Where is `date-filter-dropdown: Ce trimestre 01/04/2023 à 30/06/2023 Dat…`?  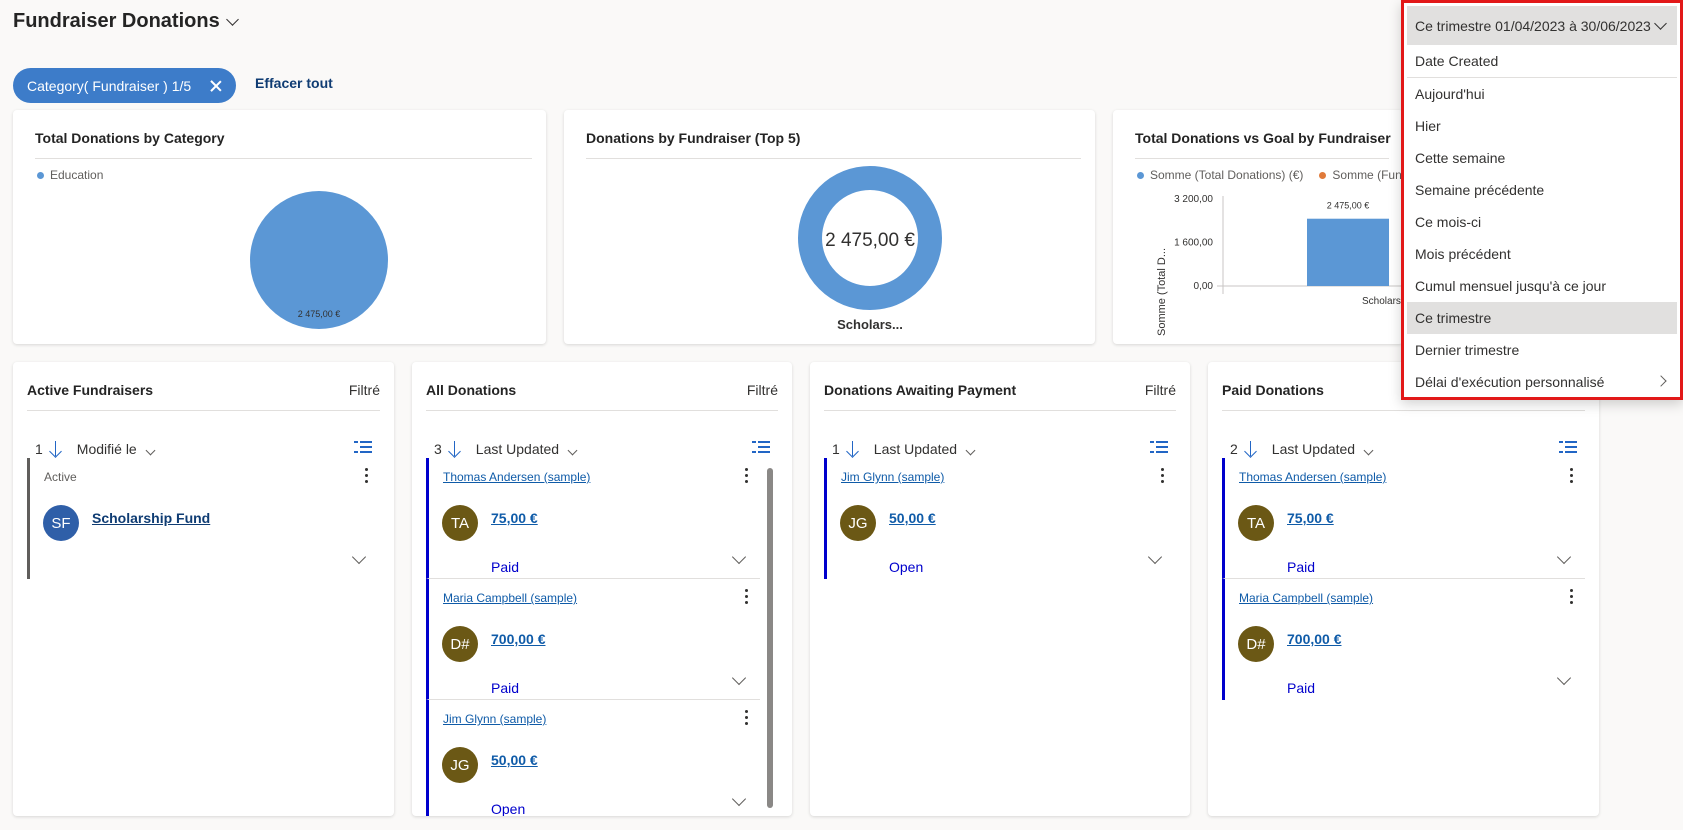 date-filter-dropdown: Ce trimestre 01/04/2023 à 30/06/2023 Dat… is located at coordinates (1542, 200).